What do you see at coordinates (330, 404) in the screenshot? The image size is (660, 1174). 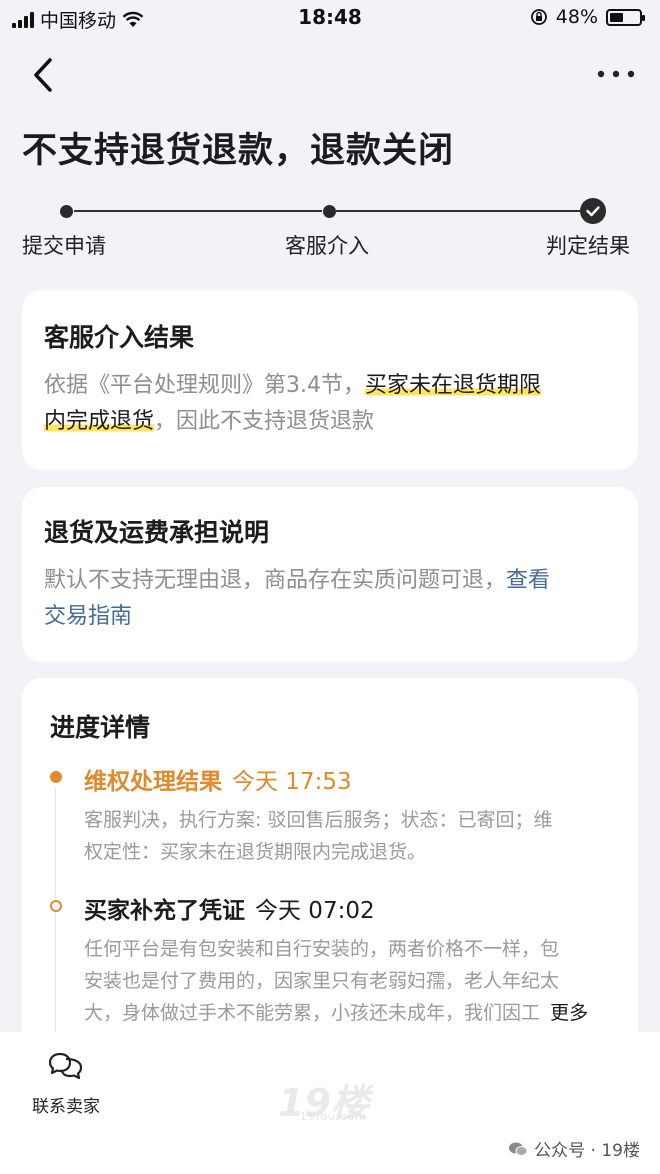 I see `result-text: 依据《平台处理规则》第3.4节，买家未在退货期限内完成退货，因此不支持退货退款` at bounding box center [330, 404].